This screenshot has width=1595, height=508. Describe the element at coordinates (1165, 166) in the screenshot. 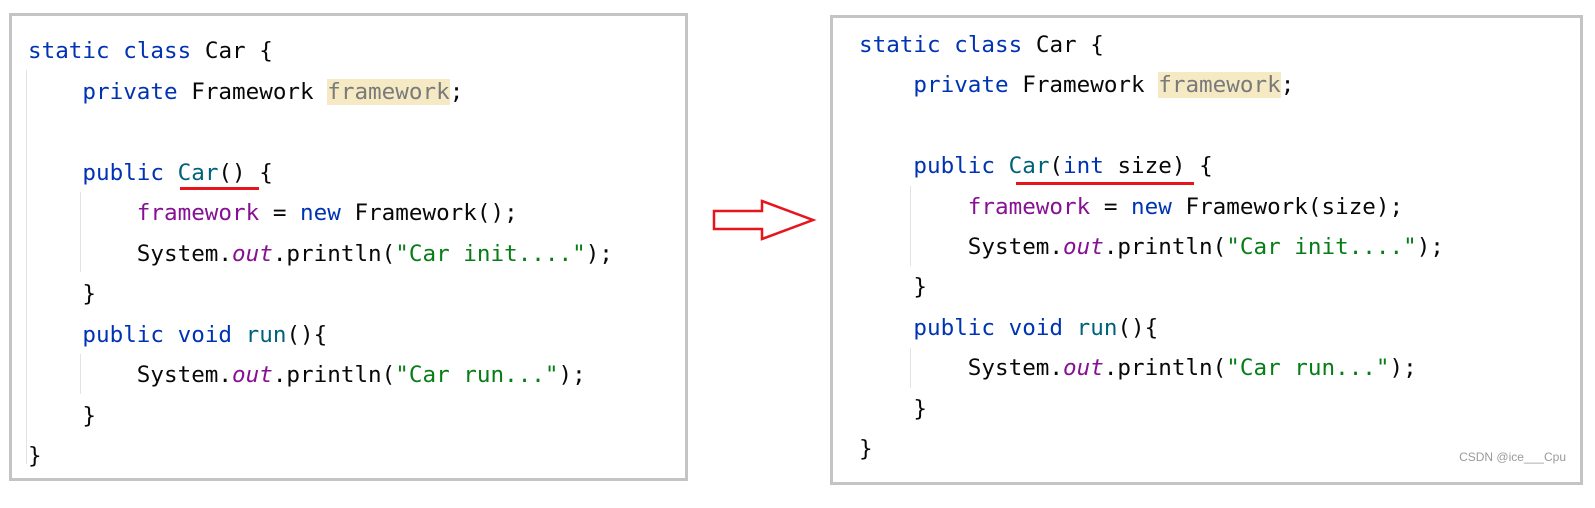

I see `code-token: size) {` at that location.